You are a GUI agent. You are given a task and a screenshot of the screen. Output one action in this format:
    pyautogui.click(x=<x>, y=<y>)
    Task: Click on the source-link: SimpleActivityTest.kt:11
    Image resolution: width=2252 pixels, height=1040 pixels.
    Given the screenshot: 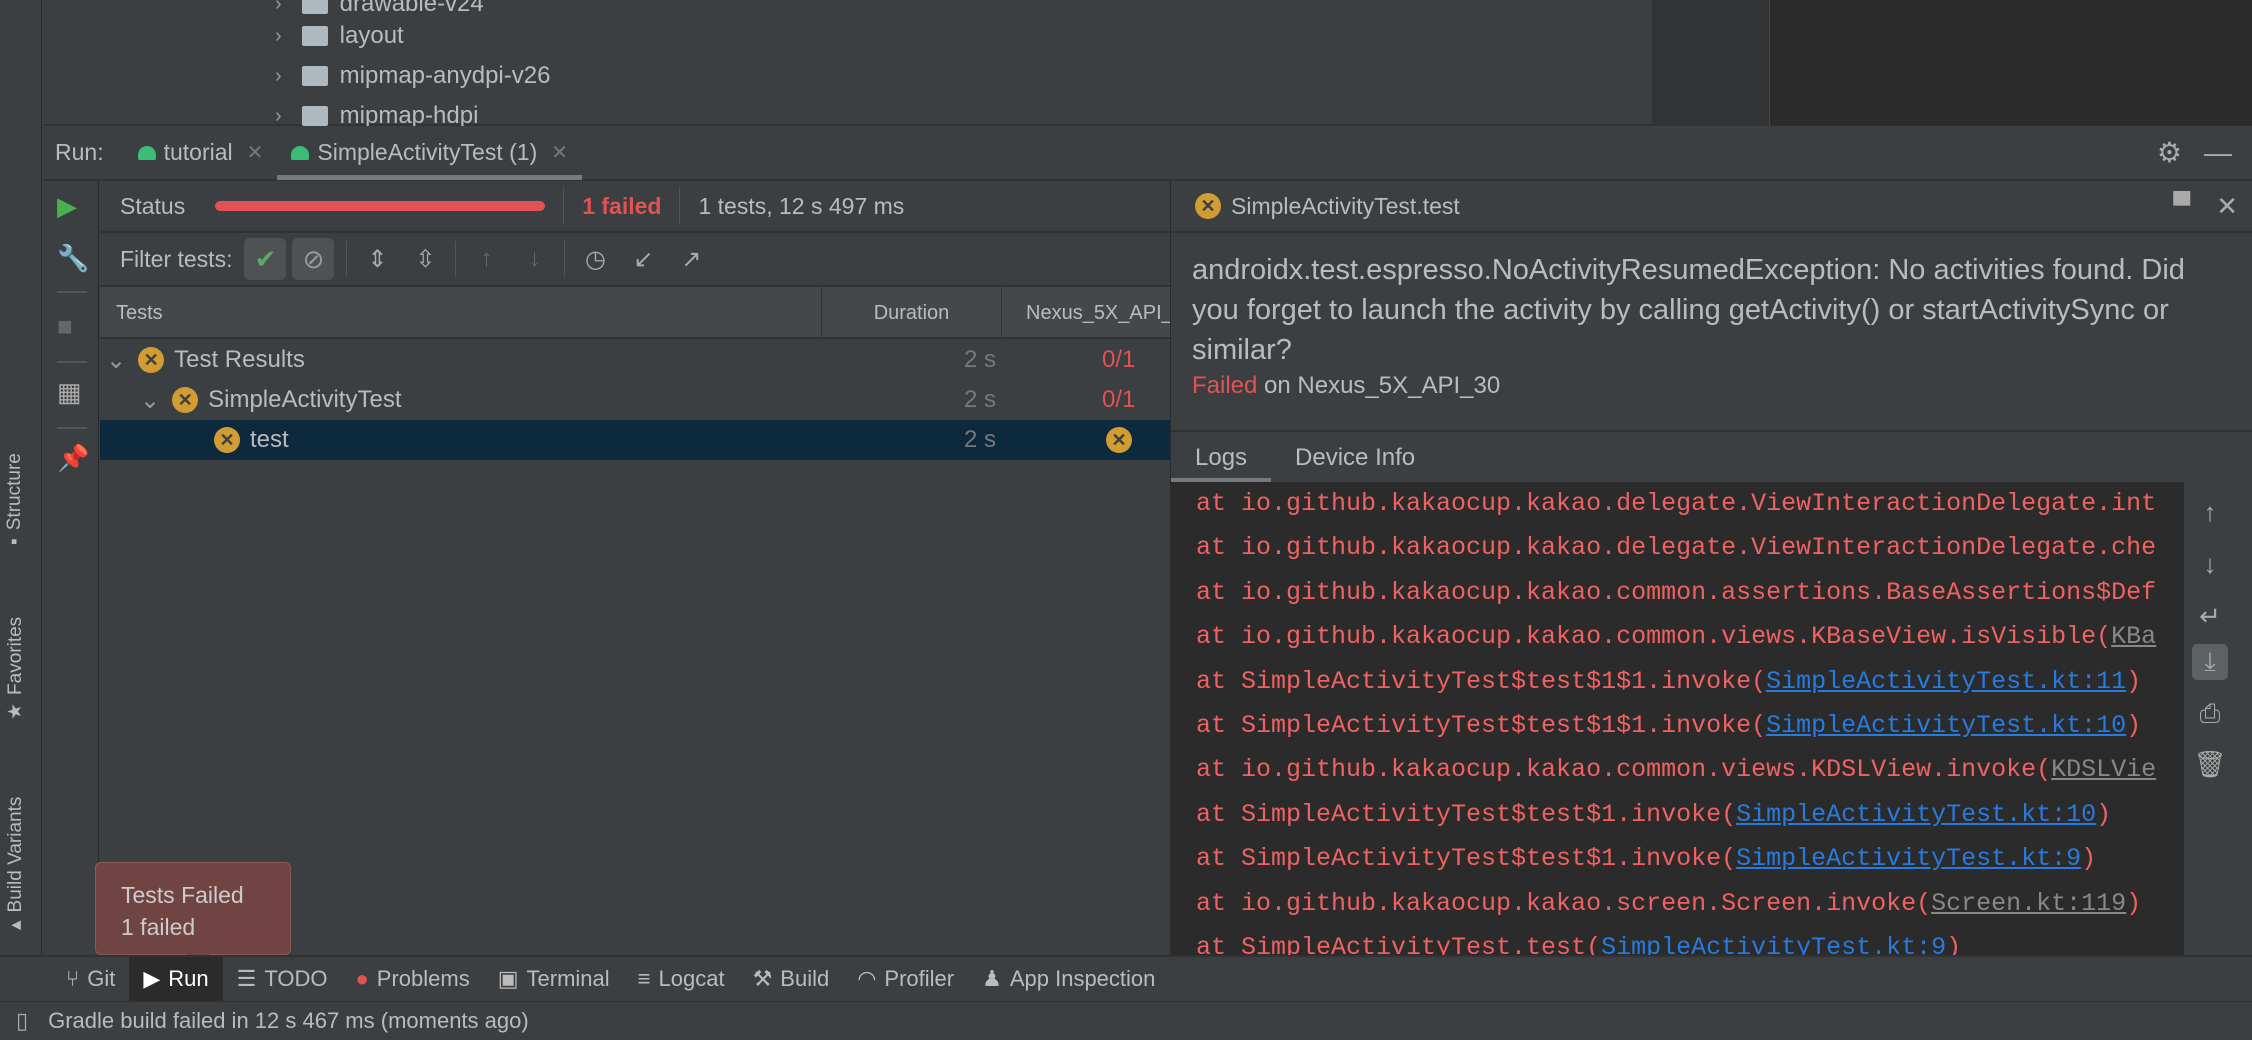 What is the action you would take?
    pyautogui.click(x=1946, y=681)
    